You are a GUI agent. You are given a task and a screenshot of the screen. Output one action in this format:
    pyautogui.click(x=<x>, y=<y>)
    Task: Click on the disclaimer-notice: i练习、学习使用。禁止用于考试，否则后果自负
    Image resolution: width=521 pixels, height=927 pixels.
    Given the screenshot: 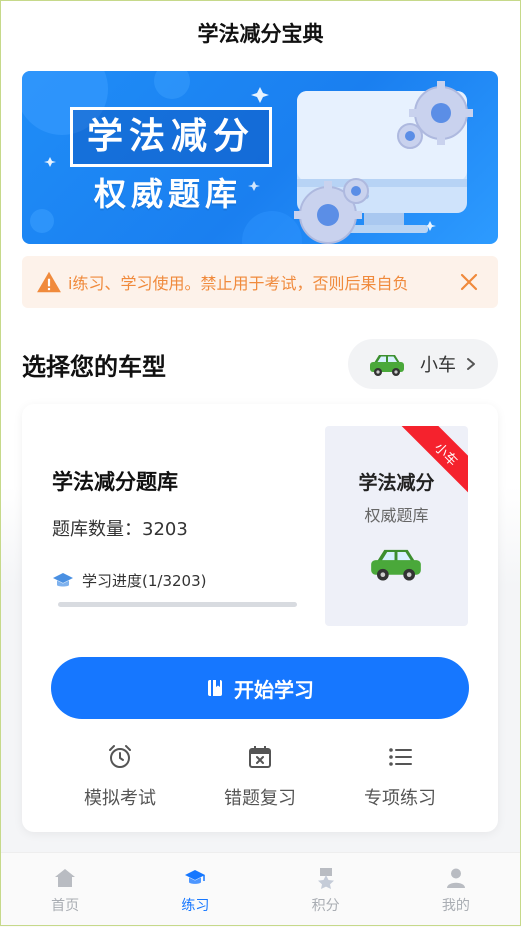 What is the action you would take?
    pyautogui.click(x=260, y=282)
    